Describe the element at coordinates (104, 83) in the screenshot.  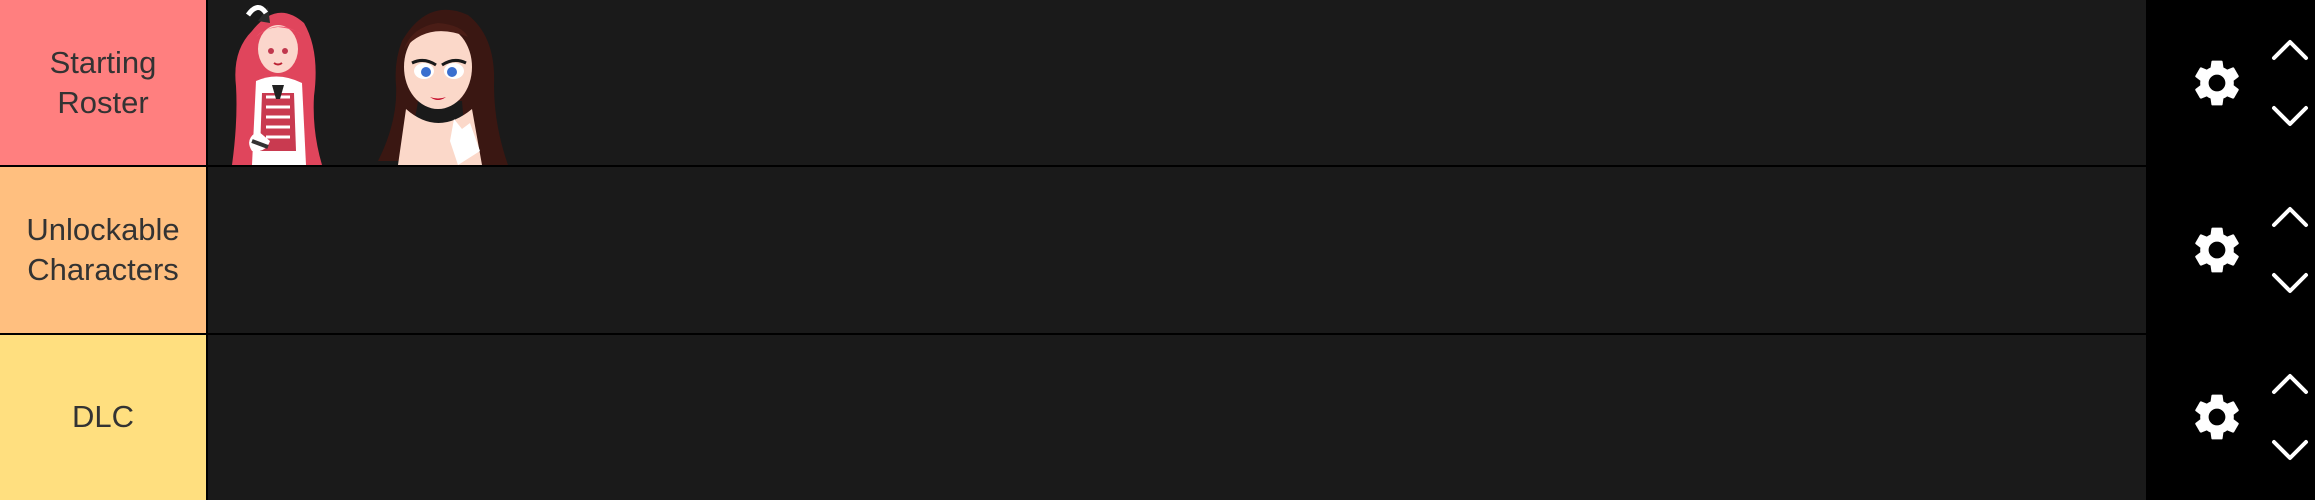
I see `tier-label: Starting Roster` at that location.